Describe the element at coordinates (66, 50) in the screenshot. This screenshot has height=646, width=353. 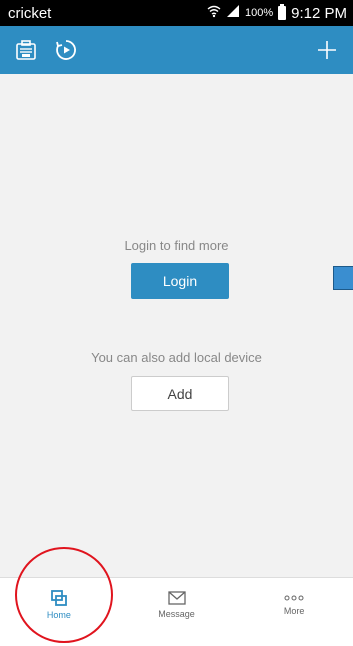
I see `playback-icon` at that location.